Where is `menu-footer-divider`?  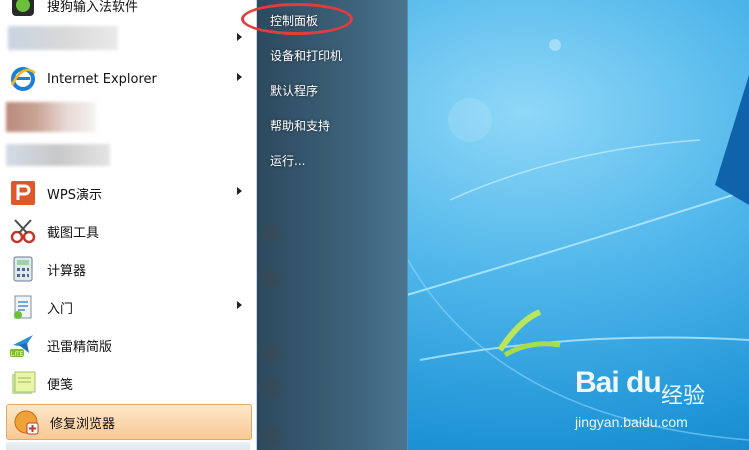 menu-footer-divider is located at coordinates (128, 446).